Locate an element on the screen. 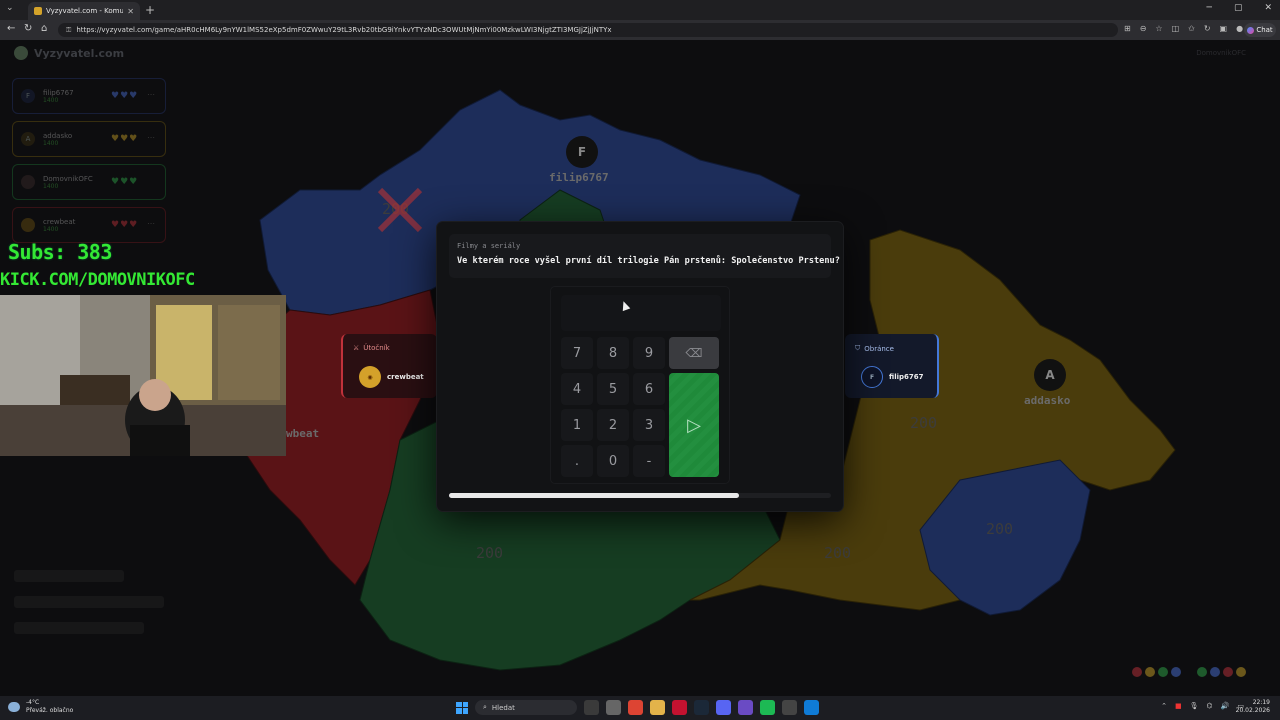 This screenshot has height=720, width=1280. player-card-crewbeat: crewbeat 1400 ♥♥♥ ⋯ is located at coordinates (89, 225).